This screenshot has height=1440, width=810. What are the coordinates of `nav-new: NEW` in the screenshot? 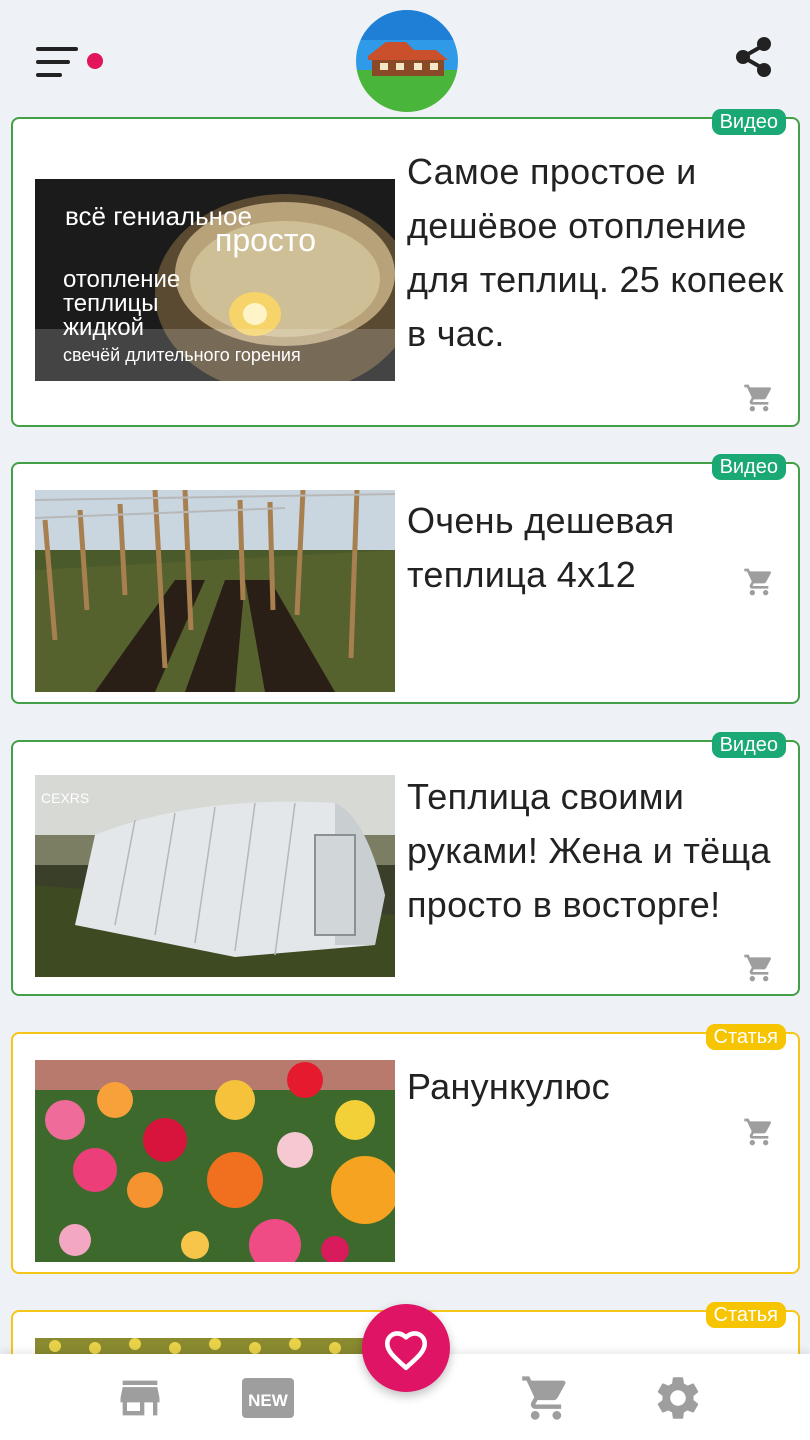 It's located at (268, 1398).